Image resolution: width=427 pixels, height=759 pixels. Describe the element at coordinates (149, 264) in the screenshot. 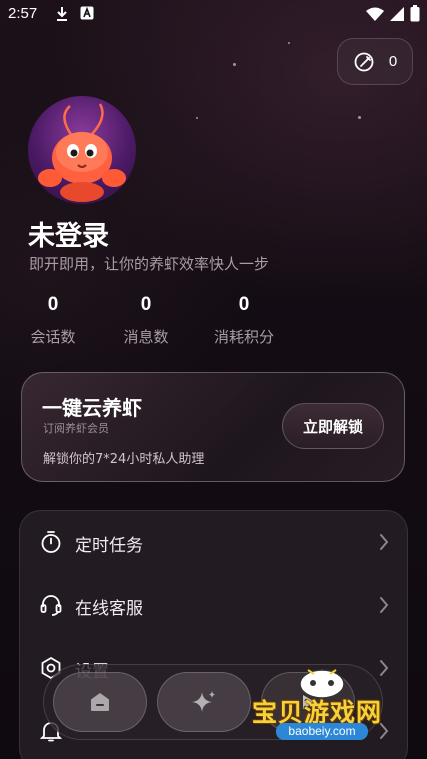

I see `tagline: 即开即用，让你的养虾效率快人一步` at that location.